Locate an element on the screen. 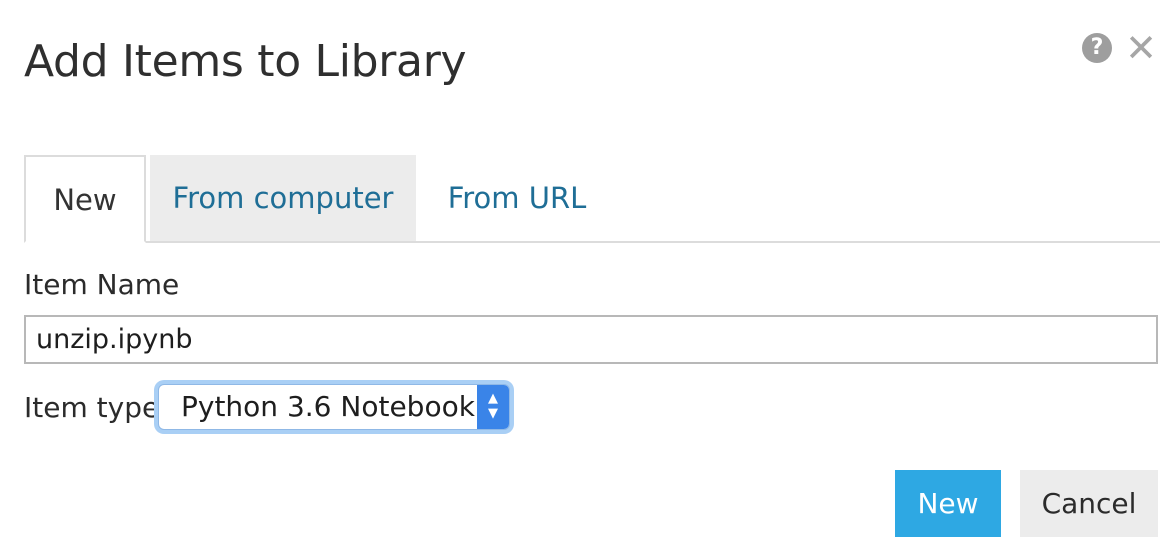 The width and height of the screenshot is (1176, 556). tab-from-computer: From computer is located at coordinates (283, 198).